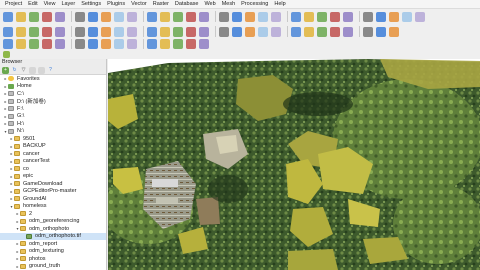 This screenshot has height=270, width=480. Describe the element at coordinates (13, 4) in the screenshot. I see `menu-project: Project` at that location.